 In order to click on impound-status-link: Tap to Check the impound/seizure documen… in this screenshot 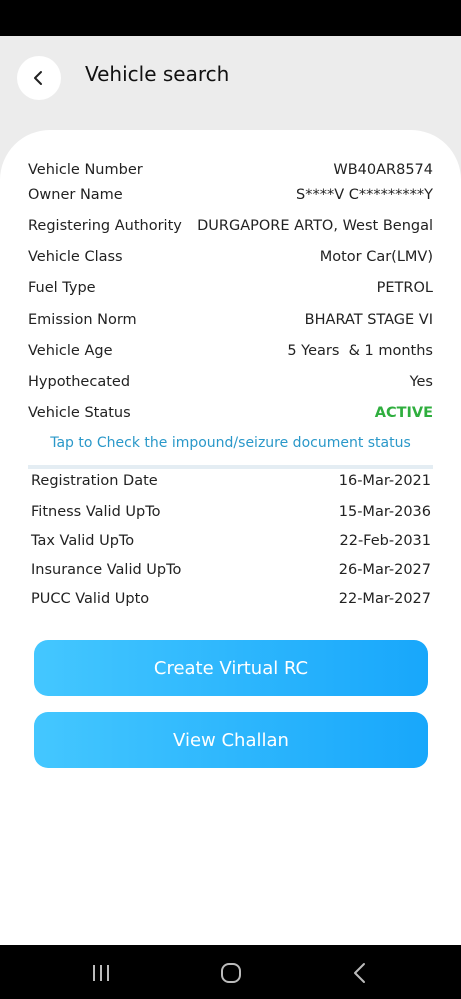, I will do `click(230, 443)`.